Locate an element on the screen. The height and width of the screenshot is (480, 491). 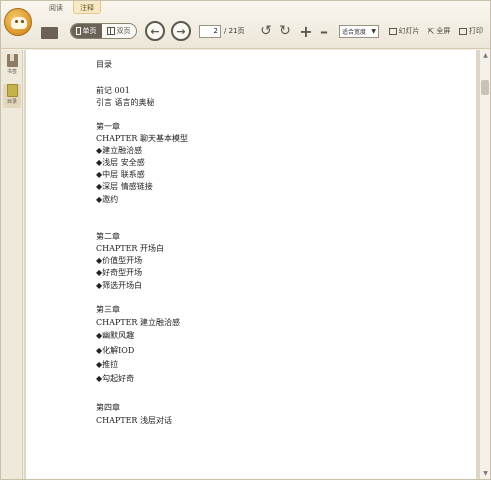
zoom-out-button: – is located at coordinates (324, 31).